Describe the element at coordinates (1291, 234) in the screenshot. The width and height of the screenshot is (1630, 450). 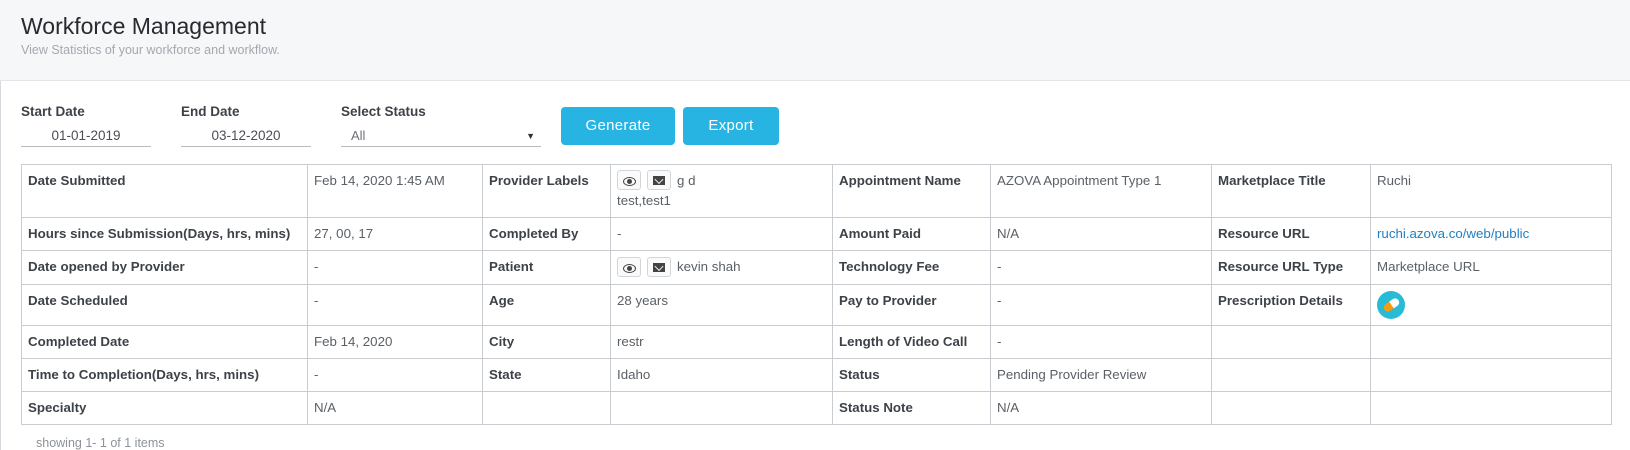
I see `resource-url-label: Resource URL` at that location.